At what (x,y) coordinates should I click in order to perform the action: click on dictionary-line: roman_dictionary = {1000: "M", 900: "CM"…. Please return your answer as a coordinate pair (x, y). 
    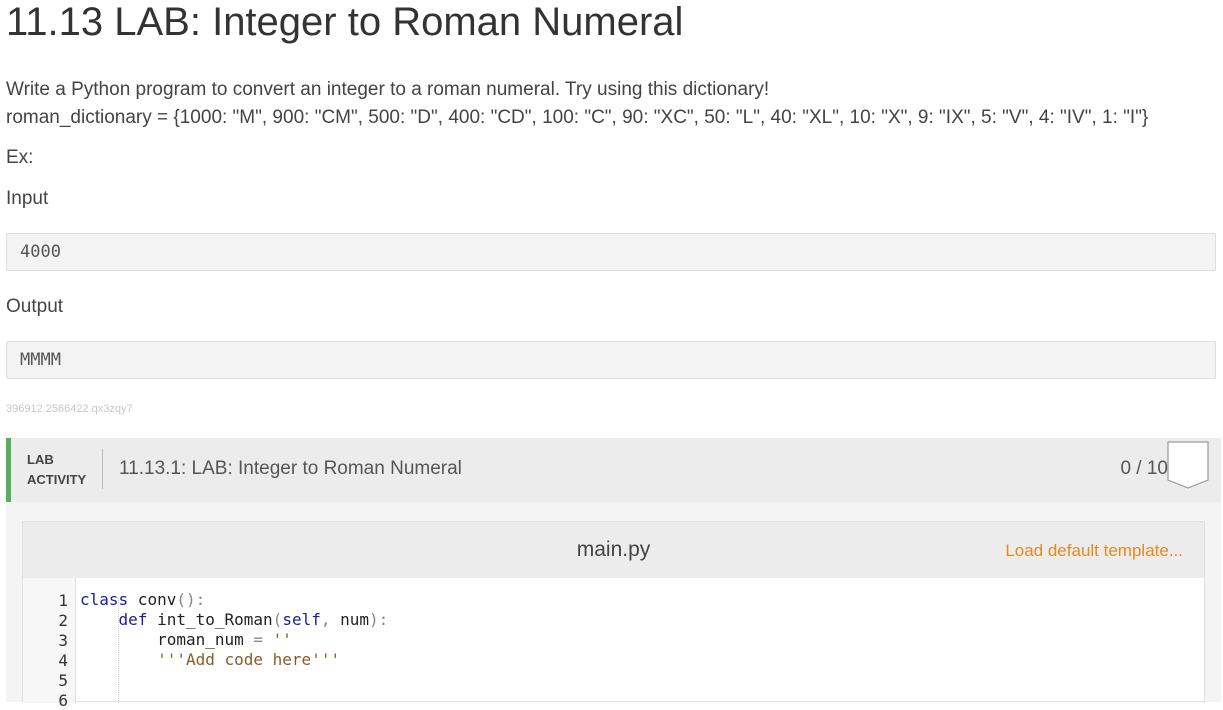
    Looking at the image, I should click on (577, 117).